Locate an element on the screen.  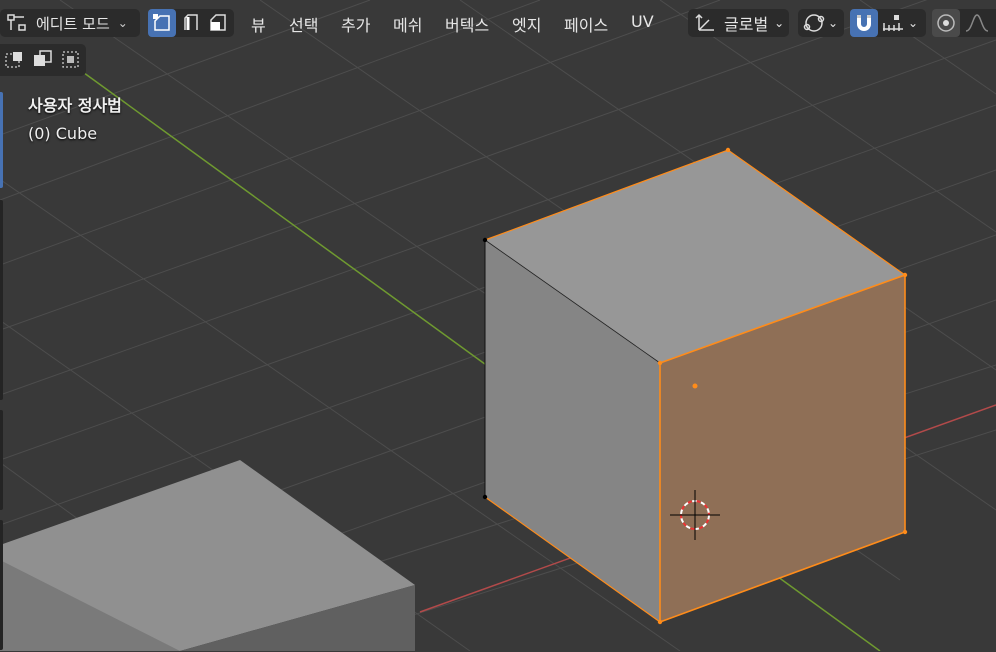
snapping-group: ⌄ is located at coordinates (888, 23).